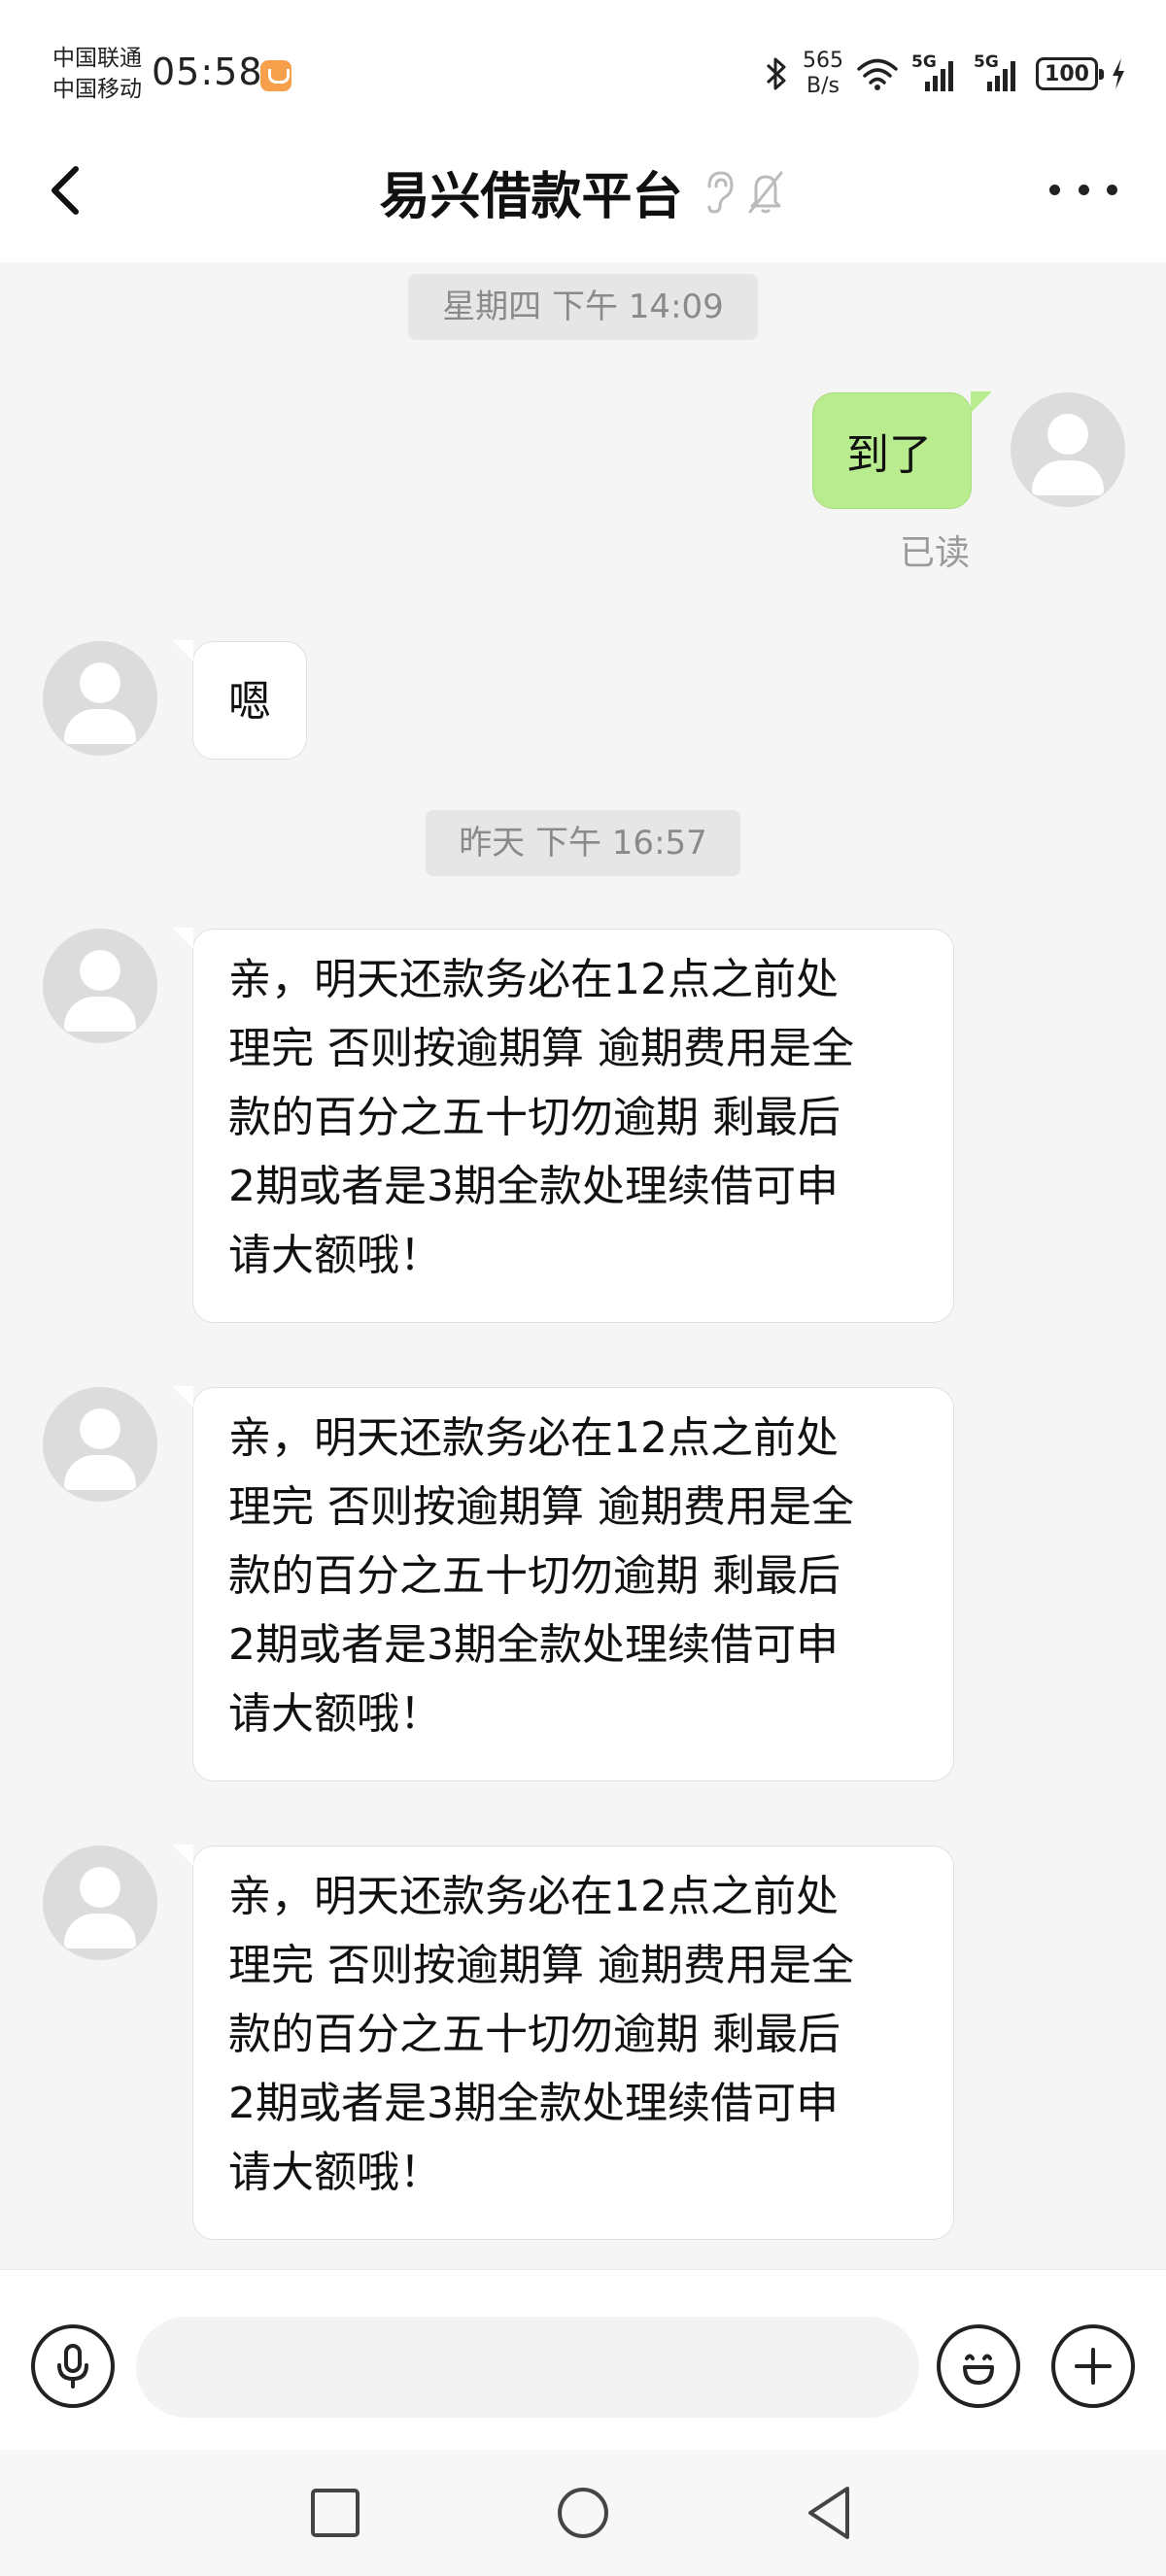  Describe the element at coordinates (1083, 189) in the screenshot. I see `more-button` at that location.